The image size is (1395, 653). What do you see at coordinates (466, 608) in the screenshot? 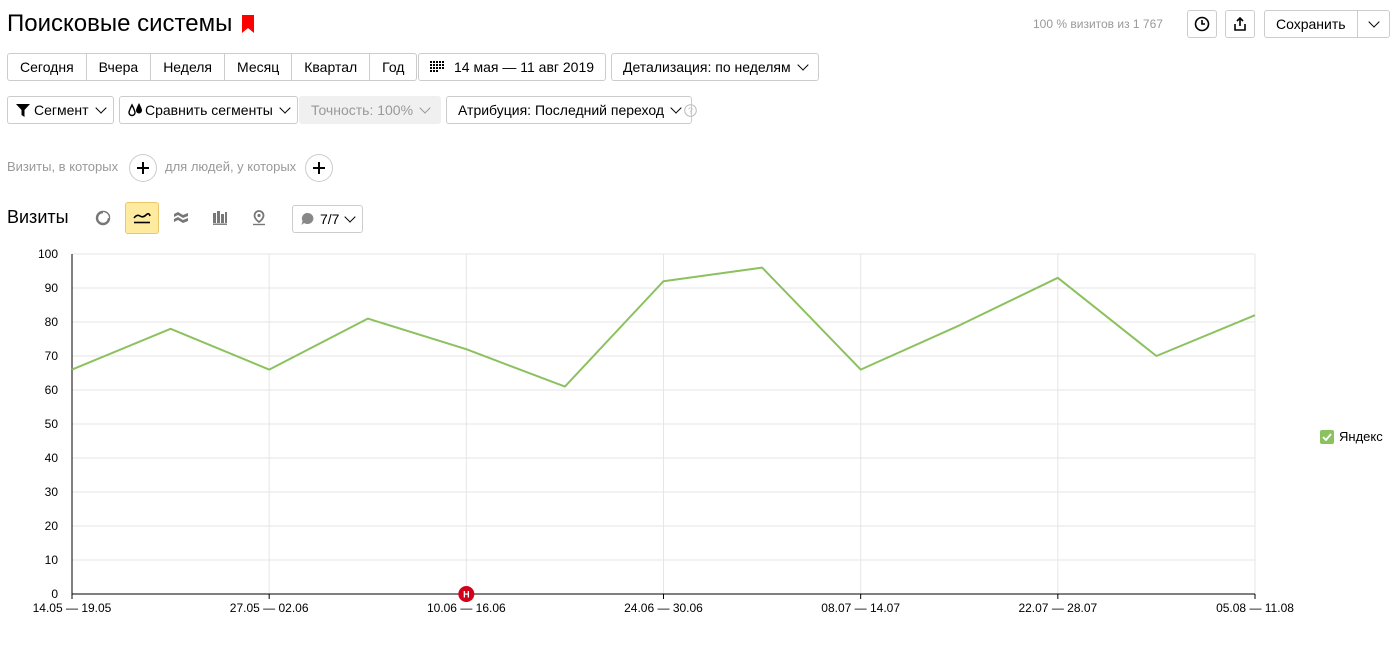
I see `x-tick-label: 10.06 — 16.06` at bounding box center [466, 608].